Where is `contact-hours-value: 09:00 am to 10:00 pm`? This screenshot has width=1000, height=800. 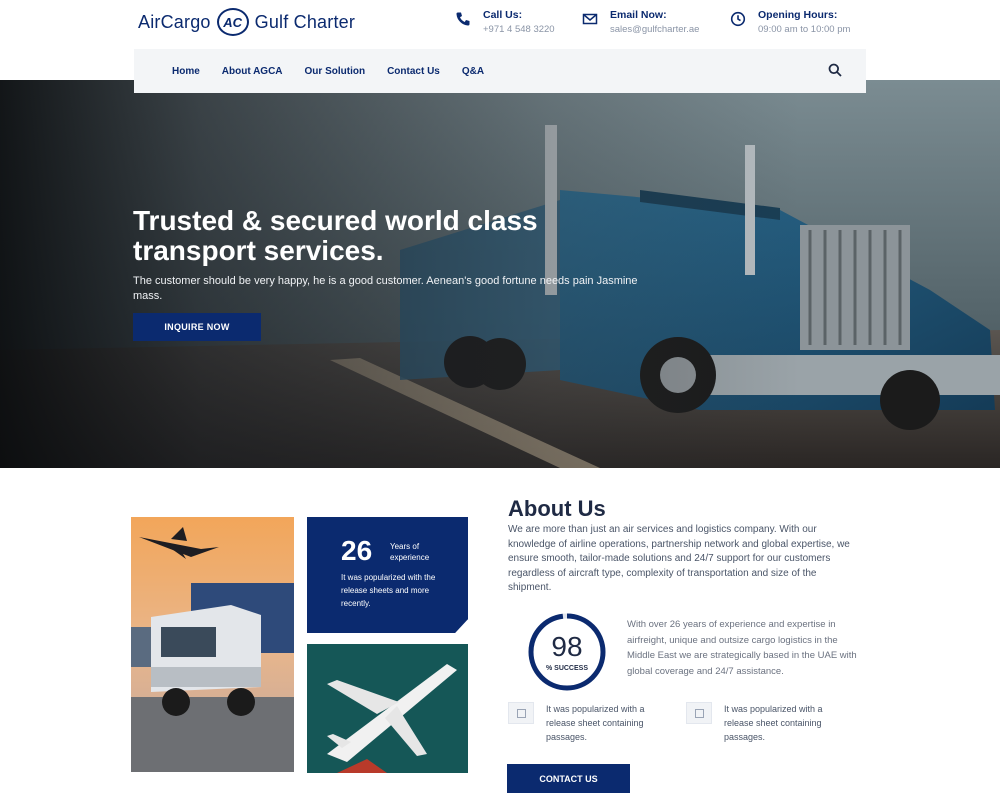
contact-hours-value: 09:00 am to 10:00 pm is located at coordinates (804, 29).